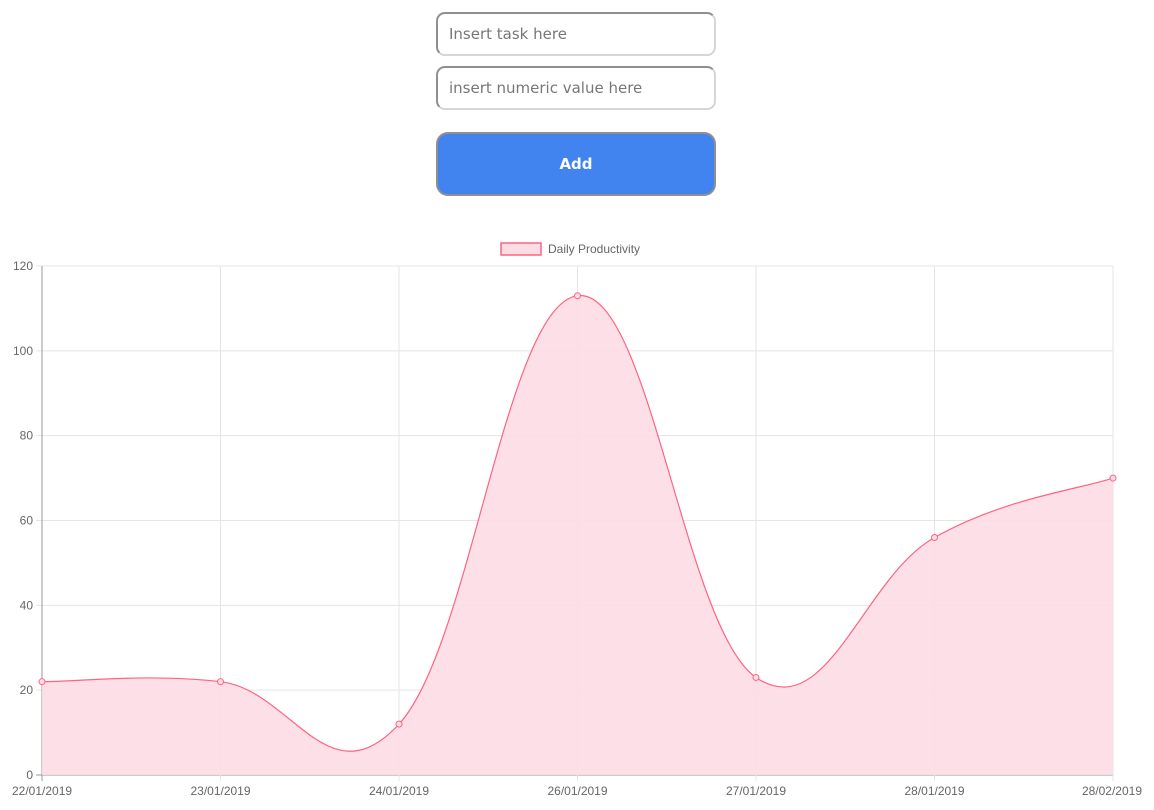 This screenshot has height=810, width=1154. I want to click on chart-legend: Daily Productivity, so click(570, 249).